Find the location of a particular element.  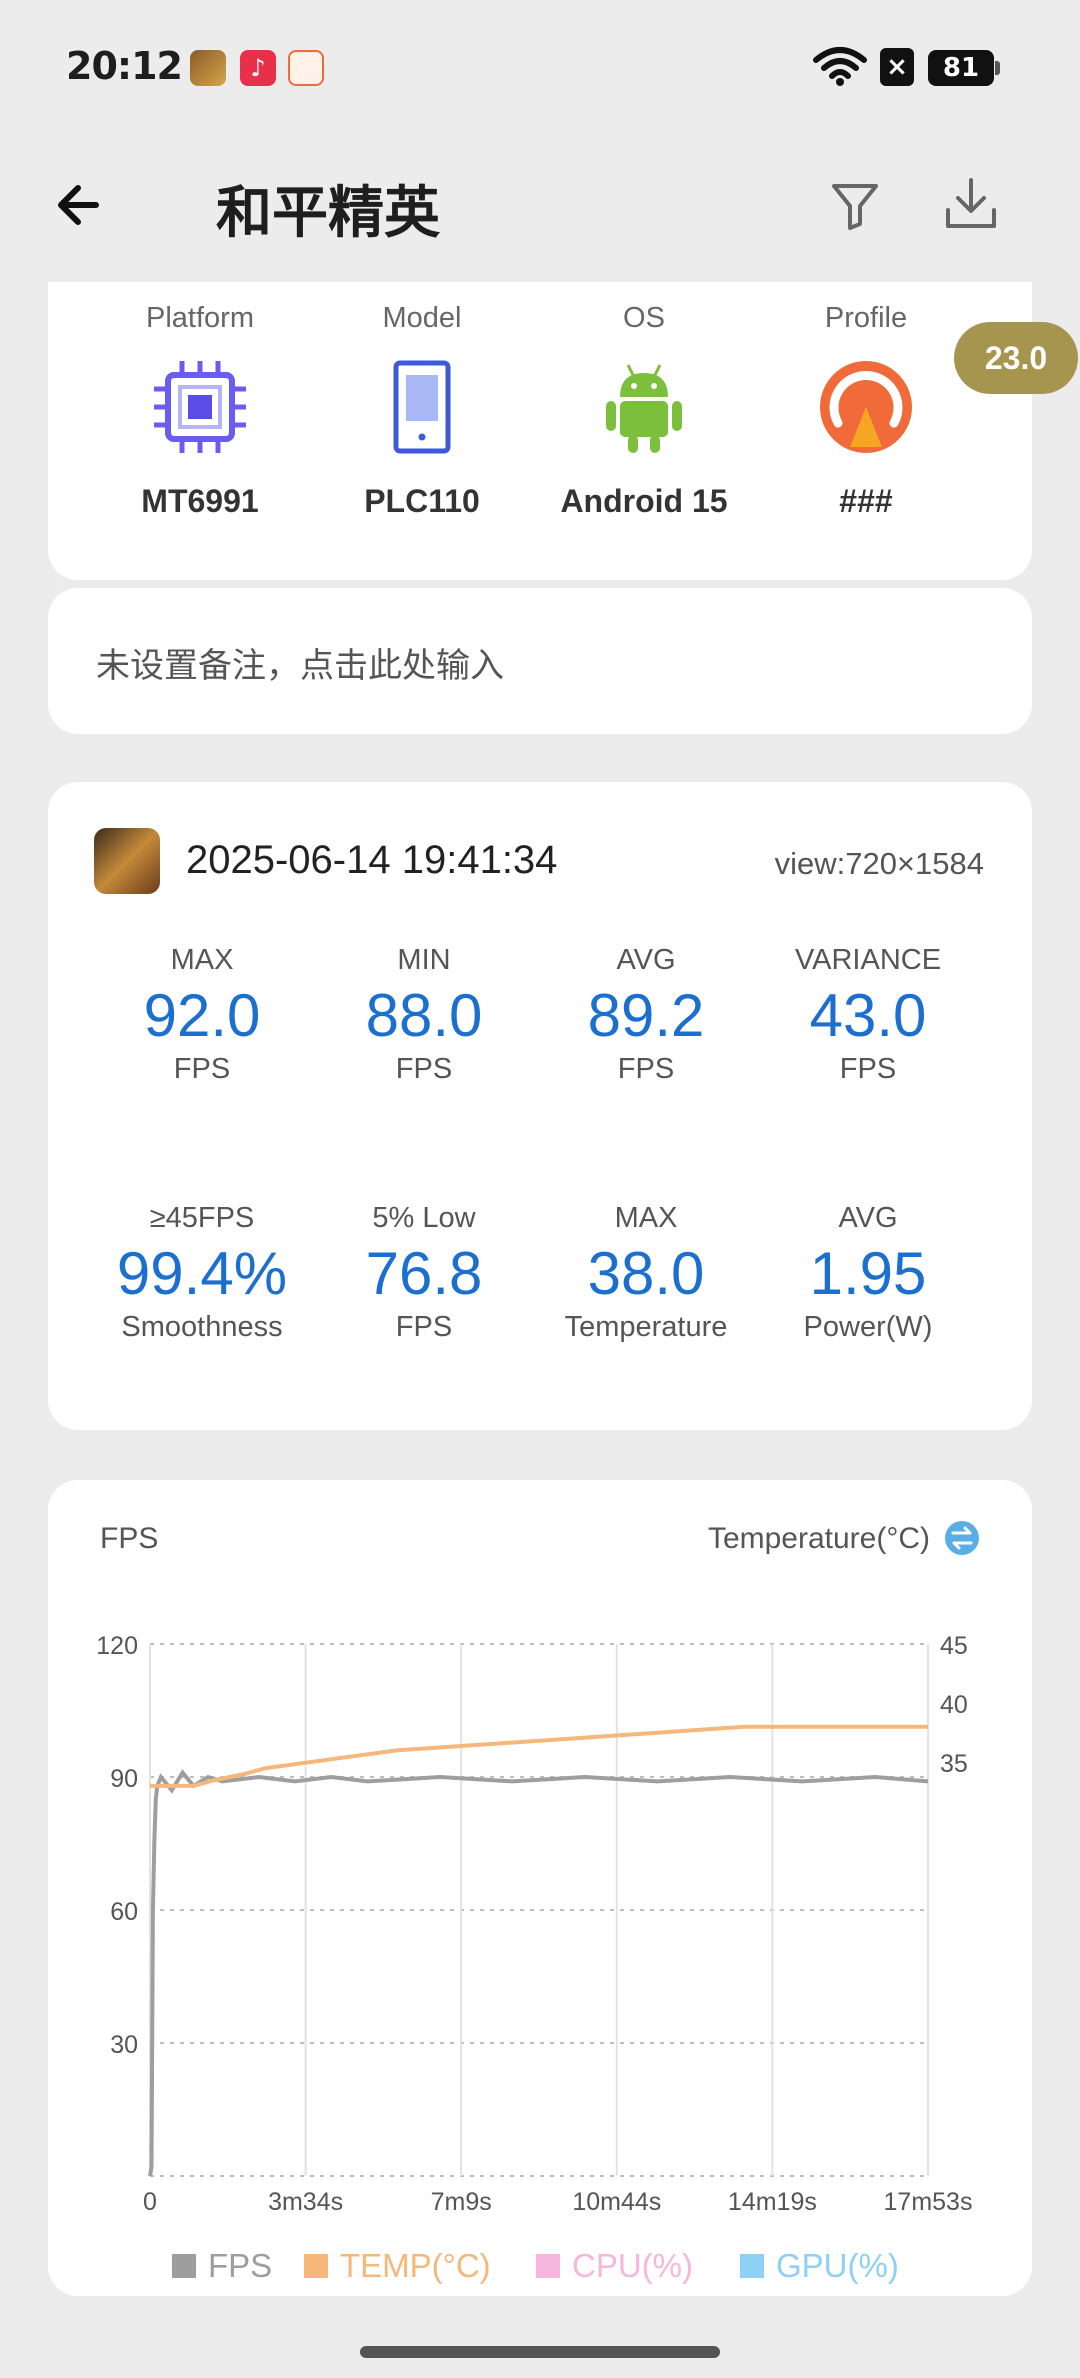

left-axis-title: FPS is located at coordinates (129, 1538).